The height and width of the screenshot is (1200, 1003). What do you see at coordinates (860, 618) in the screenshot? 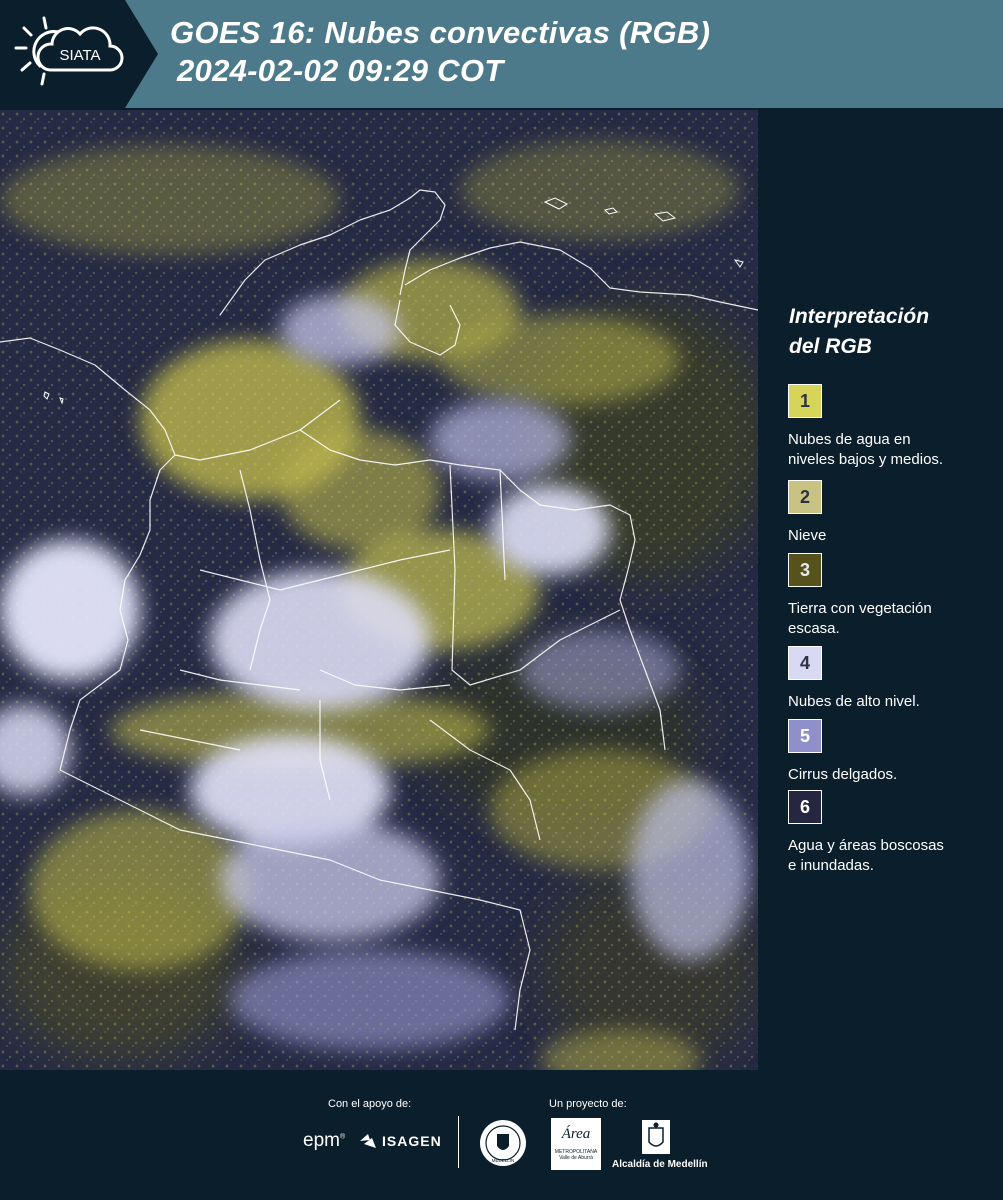
I see `legend-label: Tierra con vegetación escasa.` at bounding box center [860, 618].